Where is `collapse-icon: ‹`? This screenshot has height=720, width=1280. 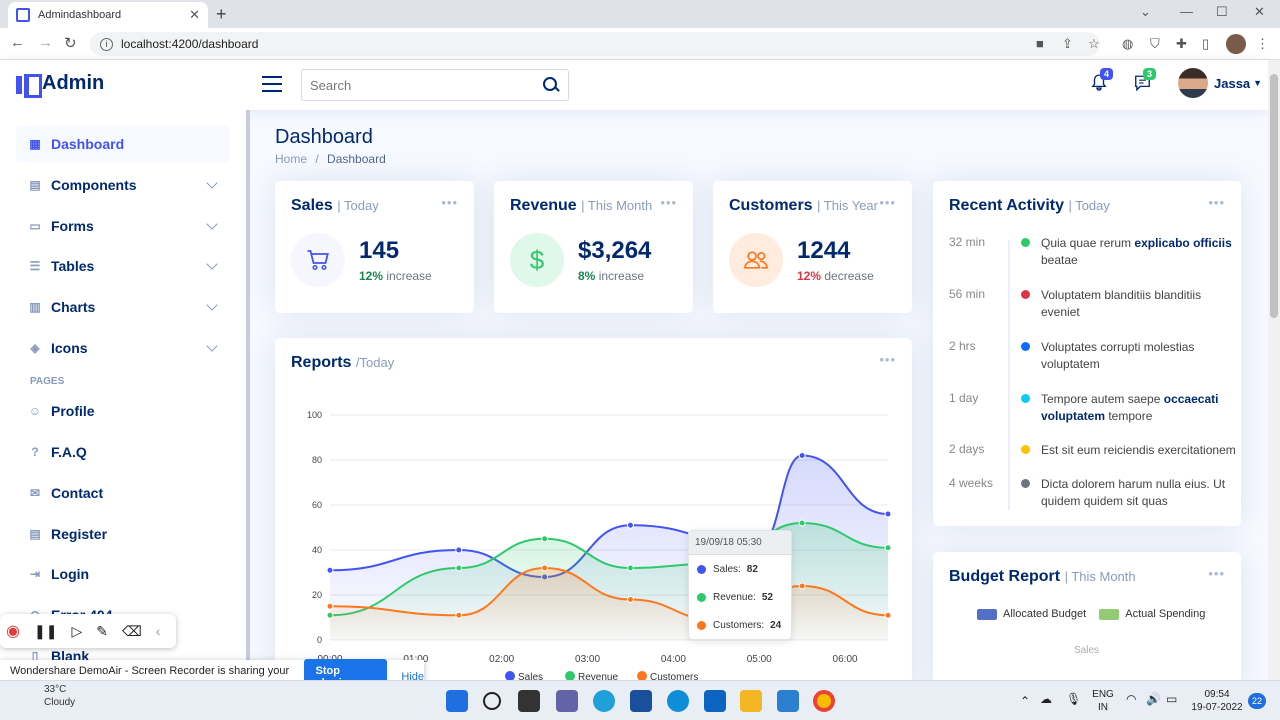 collapse-icon: ‹ is located at coordinates (158, 631).